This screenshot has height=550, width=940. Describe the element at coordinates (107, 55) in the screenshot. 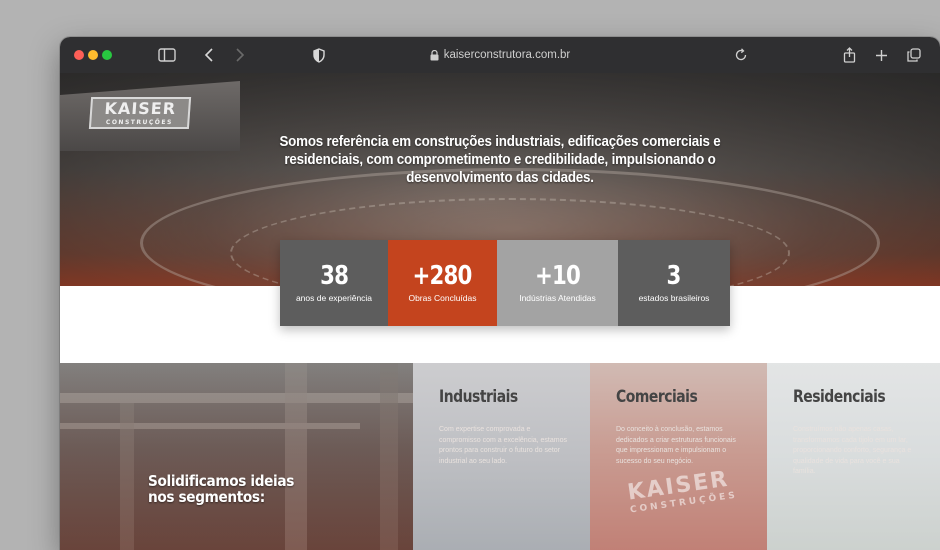

I see `zoom-window-button` at that location.